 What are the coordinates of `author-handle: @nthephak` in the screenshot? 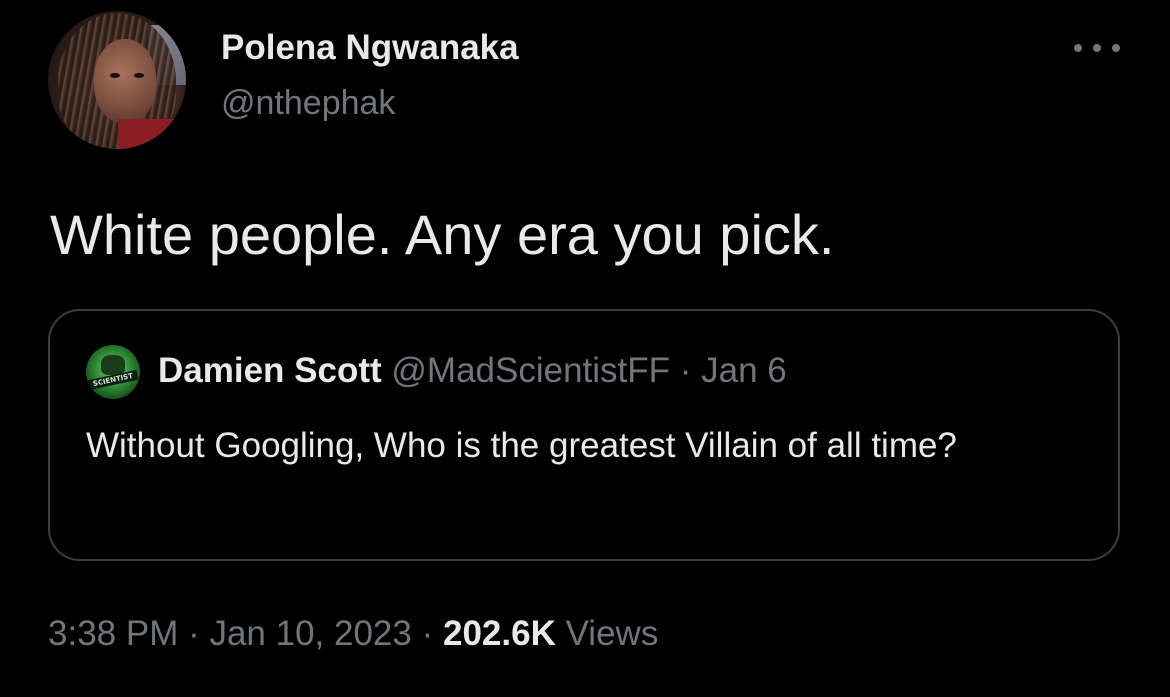 It's located at (308, 103).